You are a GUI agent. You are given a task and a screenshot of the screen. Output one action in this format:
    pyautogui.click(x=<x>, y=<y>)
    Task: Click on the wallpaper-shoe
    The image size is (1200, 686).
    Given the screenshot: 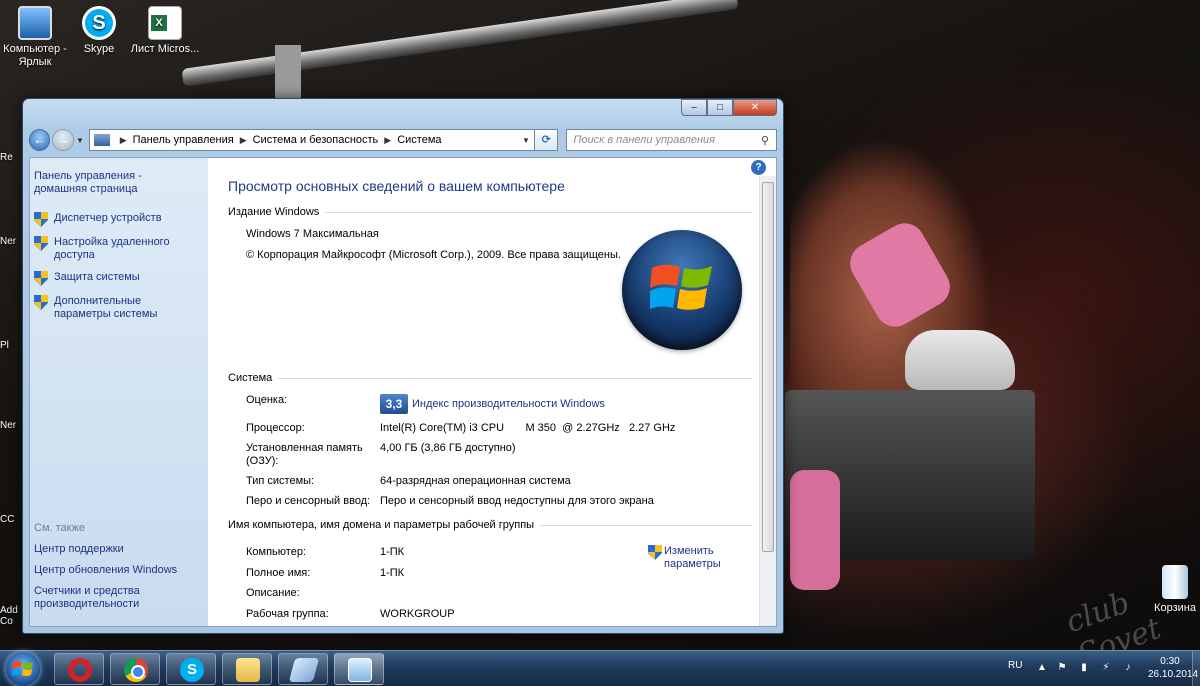 What is the action you would take?
    pyautogui.click(x=960, y=360)
    